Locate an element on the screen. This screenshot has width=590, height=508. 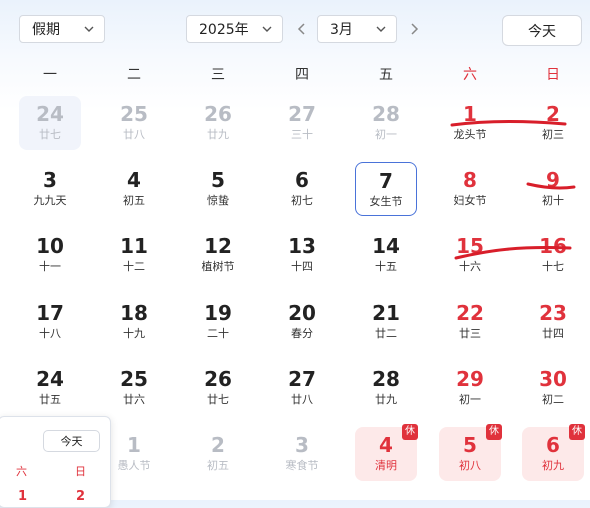
day-cell: 24 廿五 is located at coordinates (50, 388).